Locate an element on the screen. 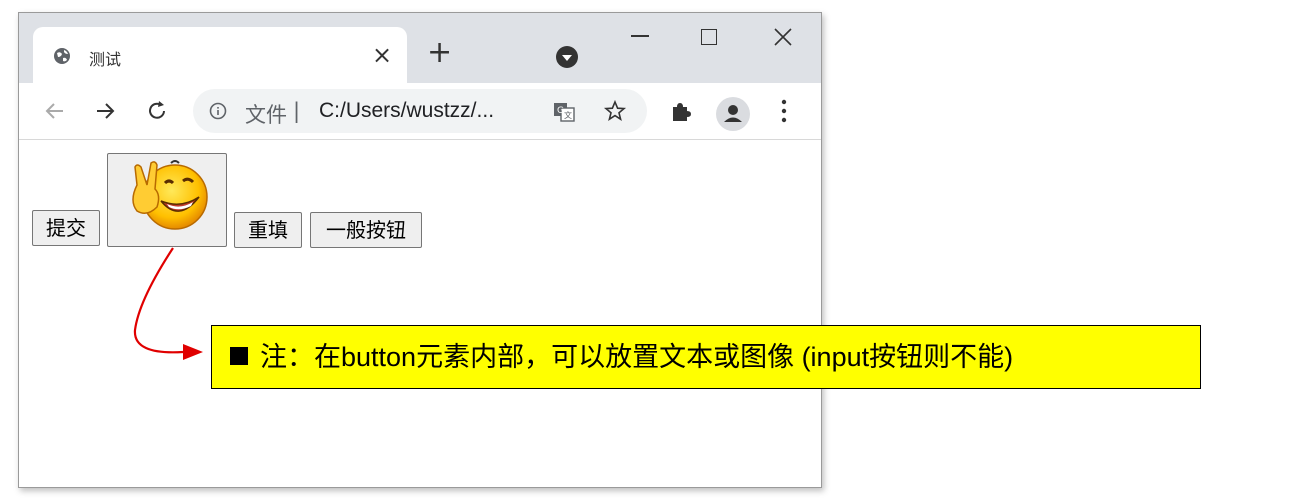  minimize-button is located at coordinates (640, 36).